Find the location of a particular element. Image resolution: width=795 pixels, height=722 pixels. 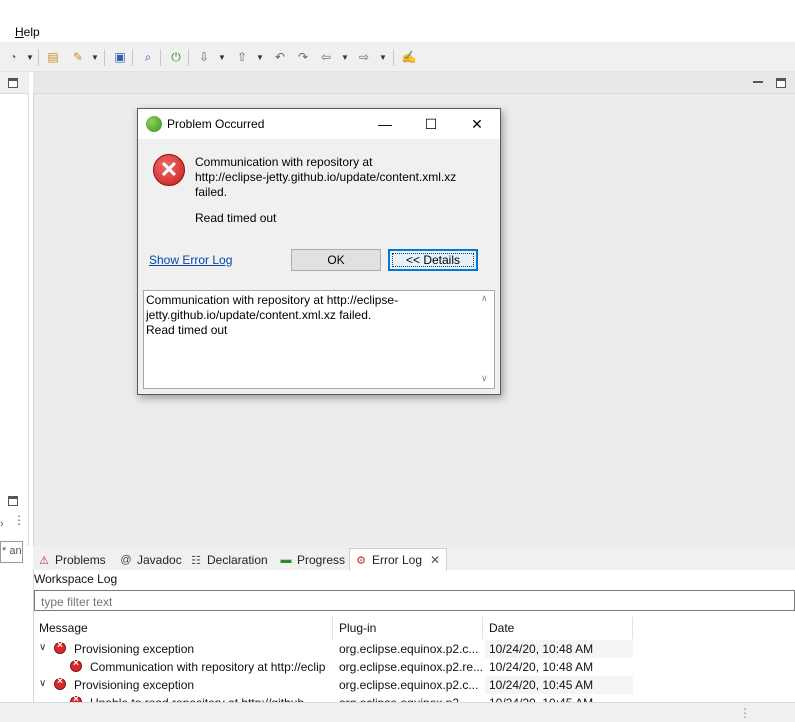

column-date: Date is located at coordinates (558, 628).